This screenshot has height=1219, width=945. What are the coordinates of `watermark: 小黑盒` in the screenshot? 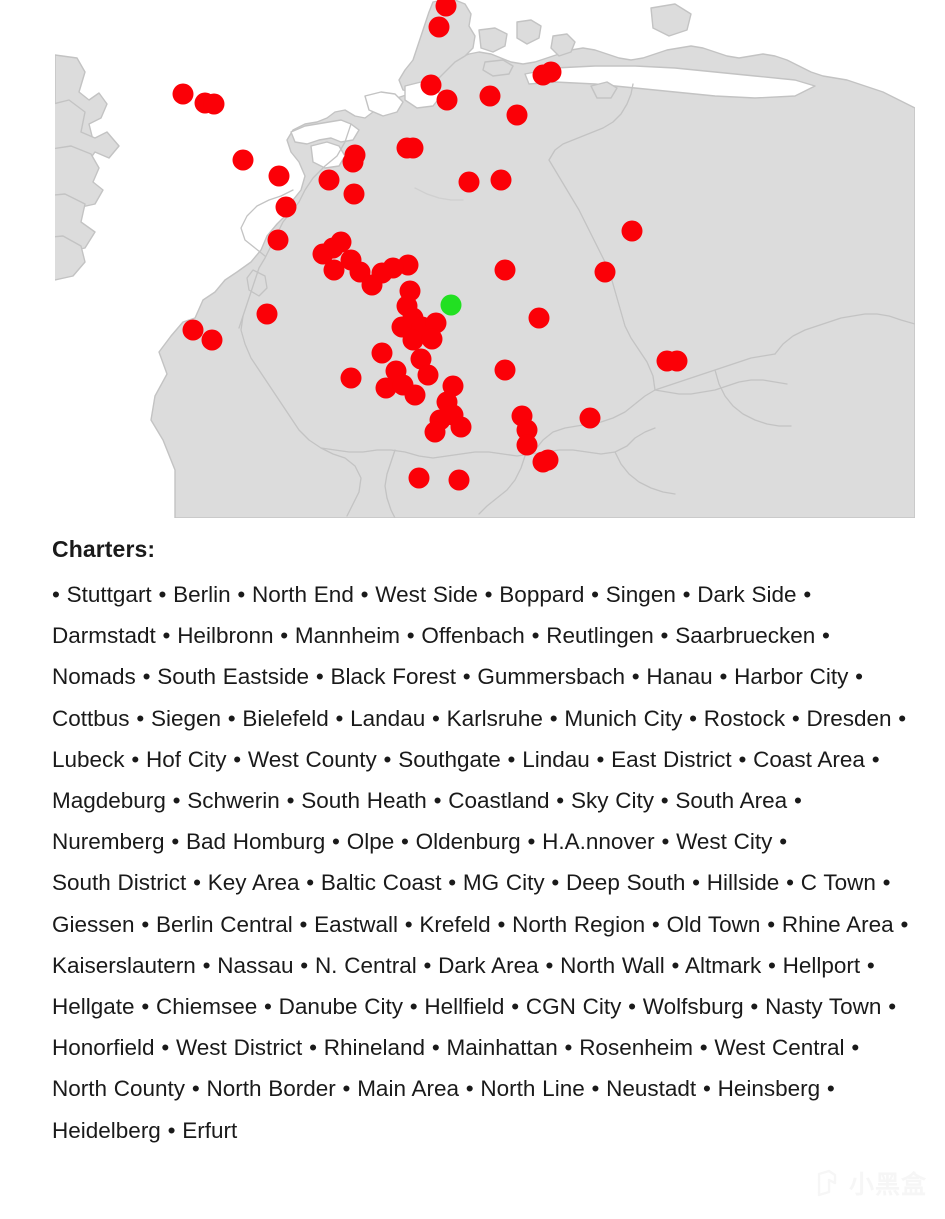 It's located at (869, 1183).